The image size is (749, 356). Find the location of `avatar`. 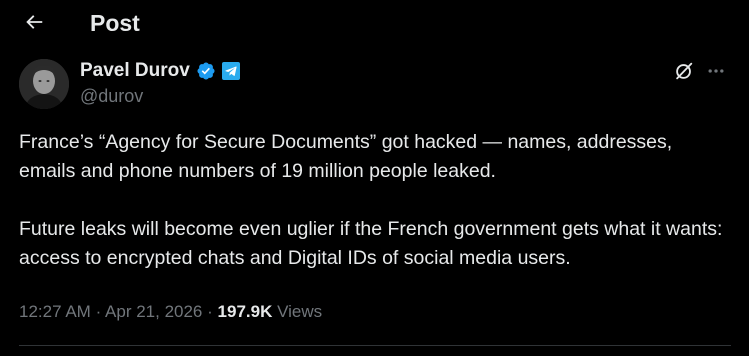

avatar is located at coordinates (44, 84).